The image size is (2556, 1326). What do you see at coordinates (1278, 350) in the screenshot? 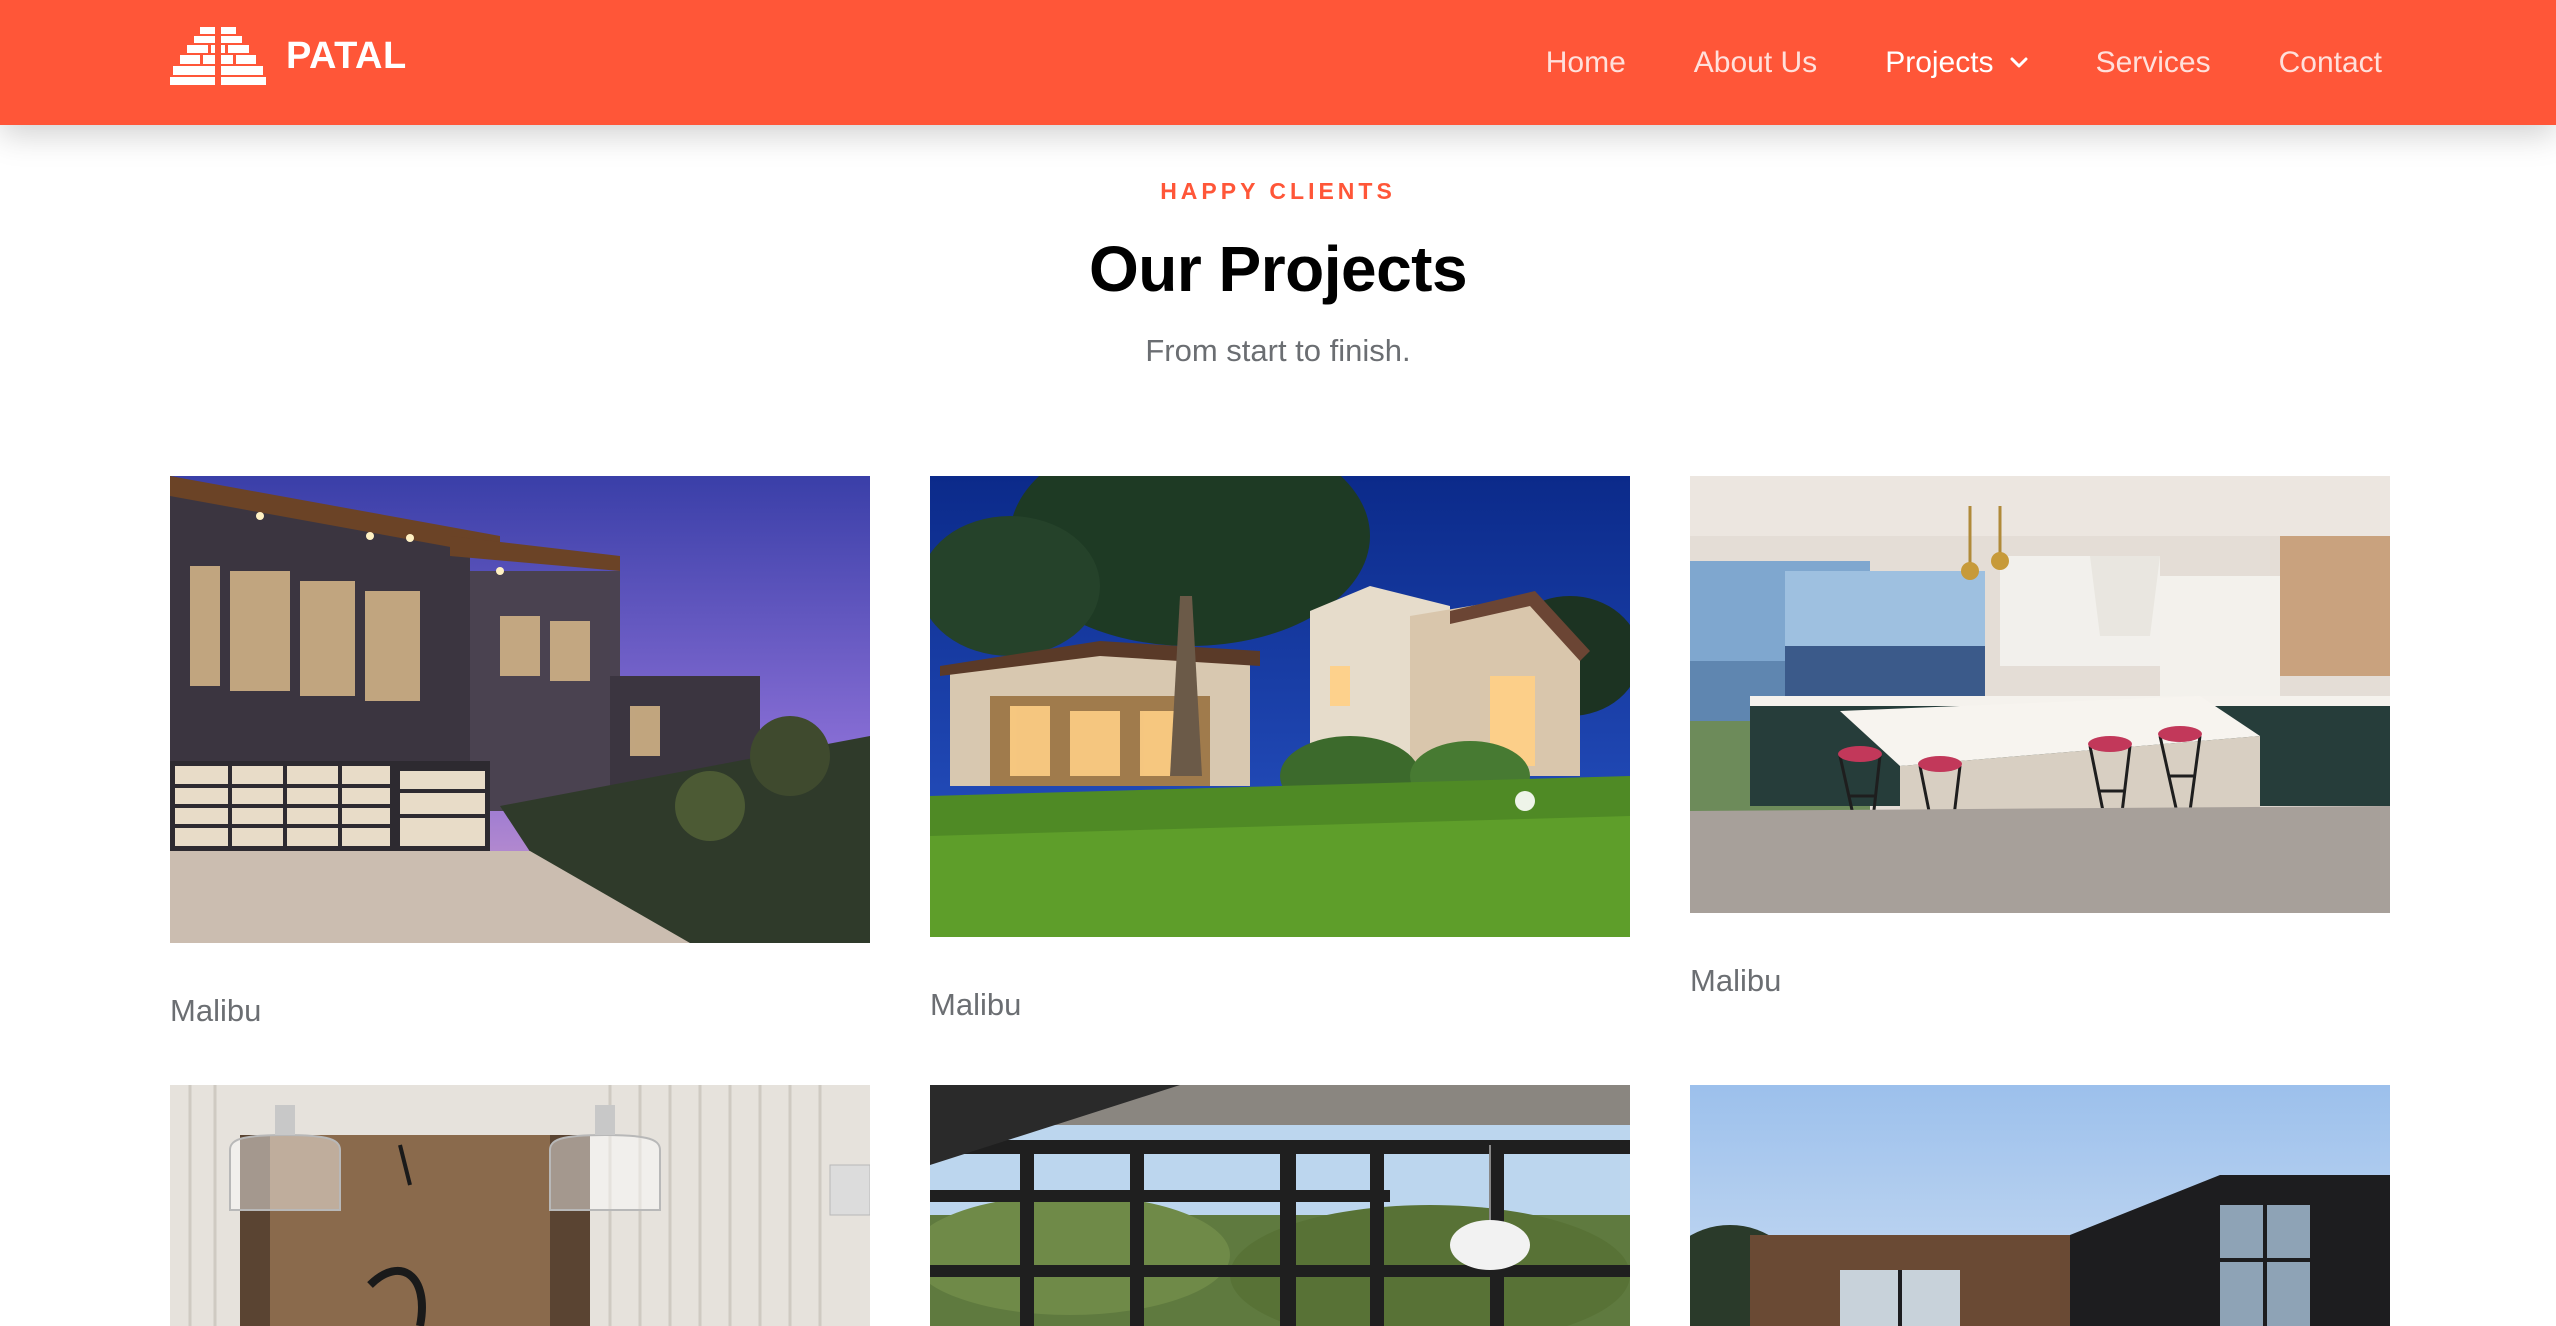
I see `section-subtitle: From start to finish.` at bounding box center [1278, 350].